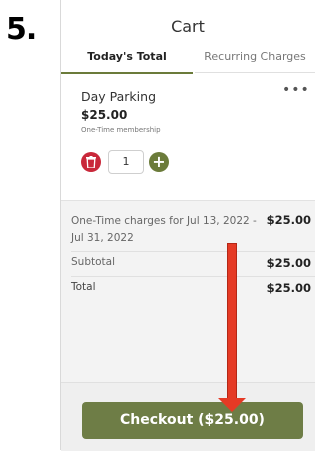  I want to click on subtotal-label: Subtotal, so click(93, 262).